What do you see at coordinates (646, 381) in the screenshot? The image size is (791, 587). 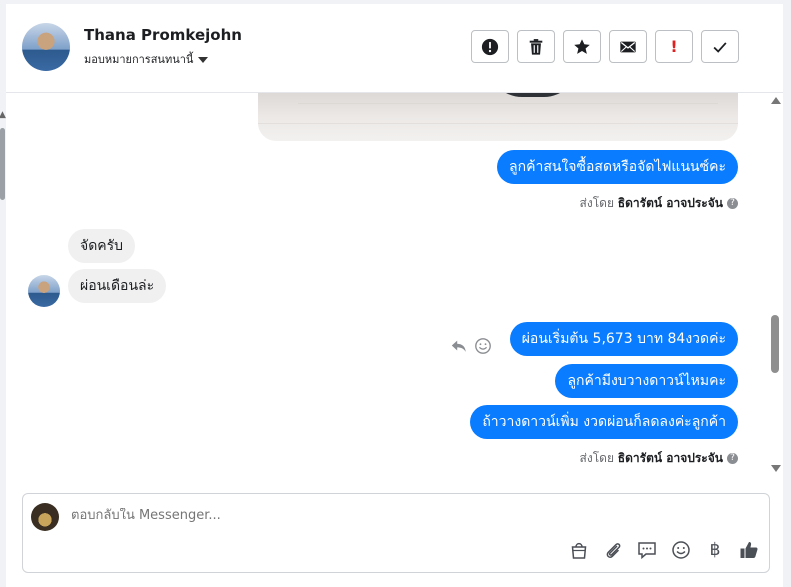 I see `outgoing-message: ลูกค้ามีงบวางดาวน์ไหมคะ` at bounding box center [646, 381].